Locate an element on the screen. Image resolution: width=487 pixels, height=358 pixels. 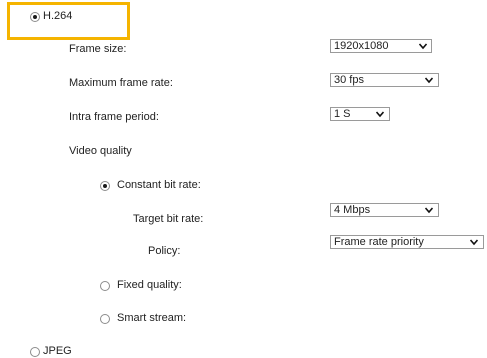
policy-value: Frame rate priority is located at coordinates (379, 242).